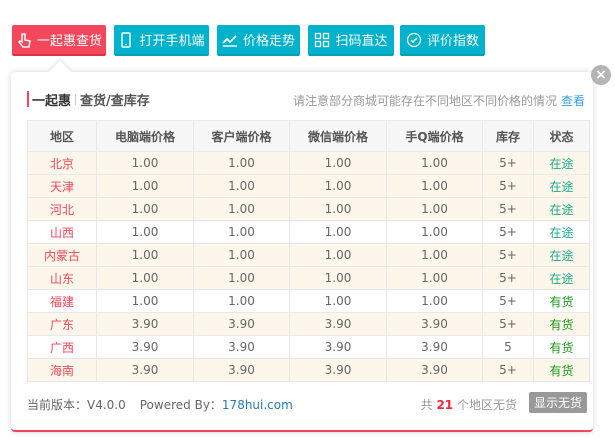 Image resolution: width=615 pixels, height=442 pixels. What do you see at coordinates (508, 347) in the screenshot?
I see `stock-cell: 5` at bounding box center [508, 347].